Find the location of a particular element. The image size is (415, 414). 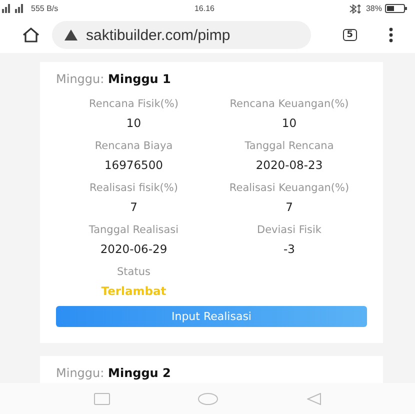

bluetooth-icon is located at coordinates (355, 9).